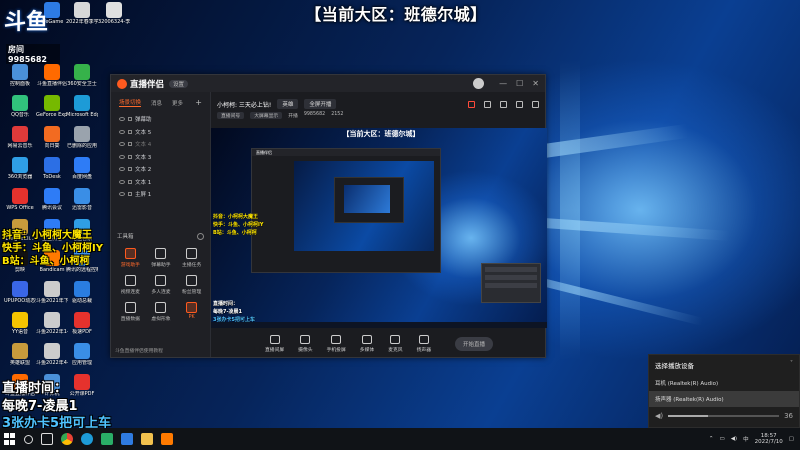 This screenshot has width=800, height=450. I want to click on tutorial-link: 斗鱼直播伴侣使用教程, so click(139, 350).